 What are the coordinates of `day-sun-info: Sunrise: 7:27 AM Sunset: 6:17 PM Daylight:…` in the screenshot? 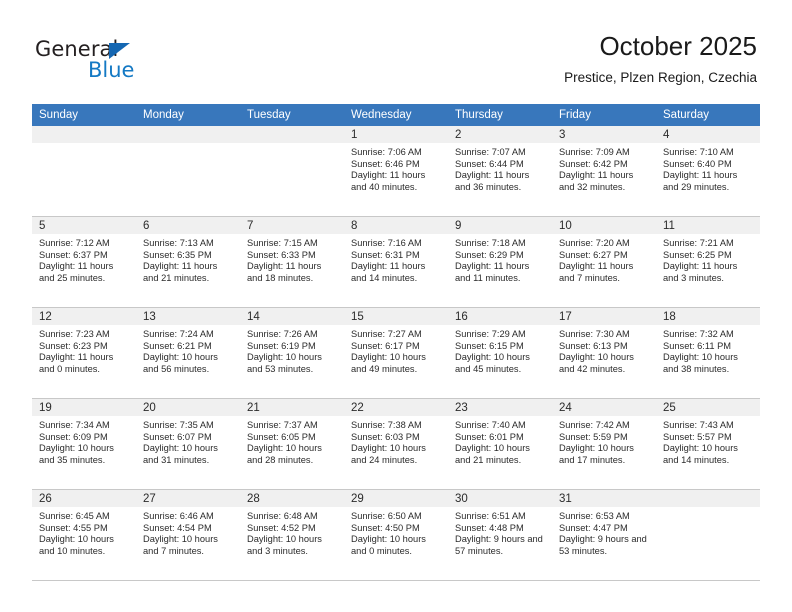 It's located at (396, 350).